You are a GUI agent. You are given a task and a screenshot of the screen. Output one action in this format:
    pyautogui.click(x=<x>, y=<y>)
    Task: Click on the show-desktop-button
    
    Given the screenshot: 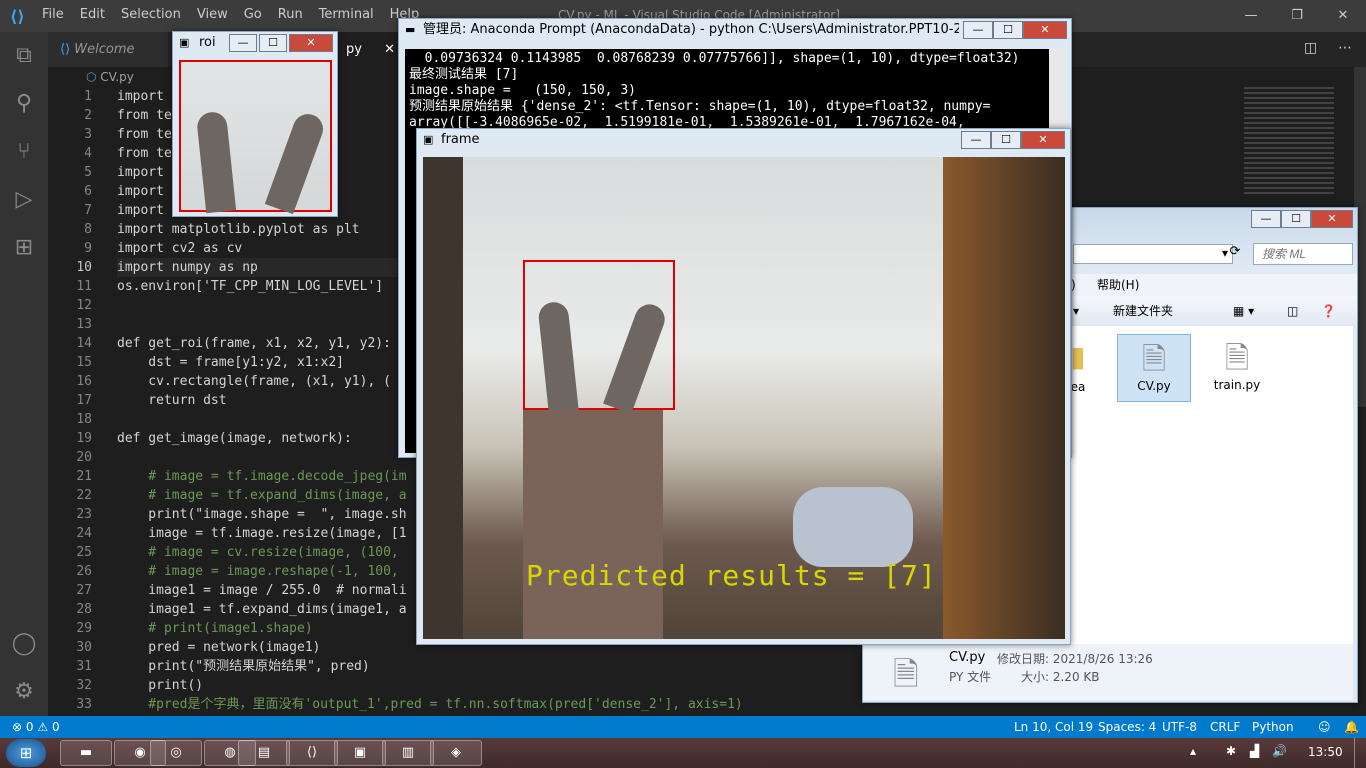 What is the action you would take?
    pyautogui.click(x=1360, y=753)
    